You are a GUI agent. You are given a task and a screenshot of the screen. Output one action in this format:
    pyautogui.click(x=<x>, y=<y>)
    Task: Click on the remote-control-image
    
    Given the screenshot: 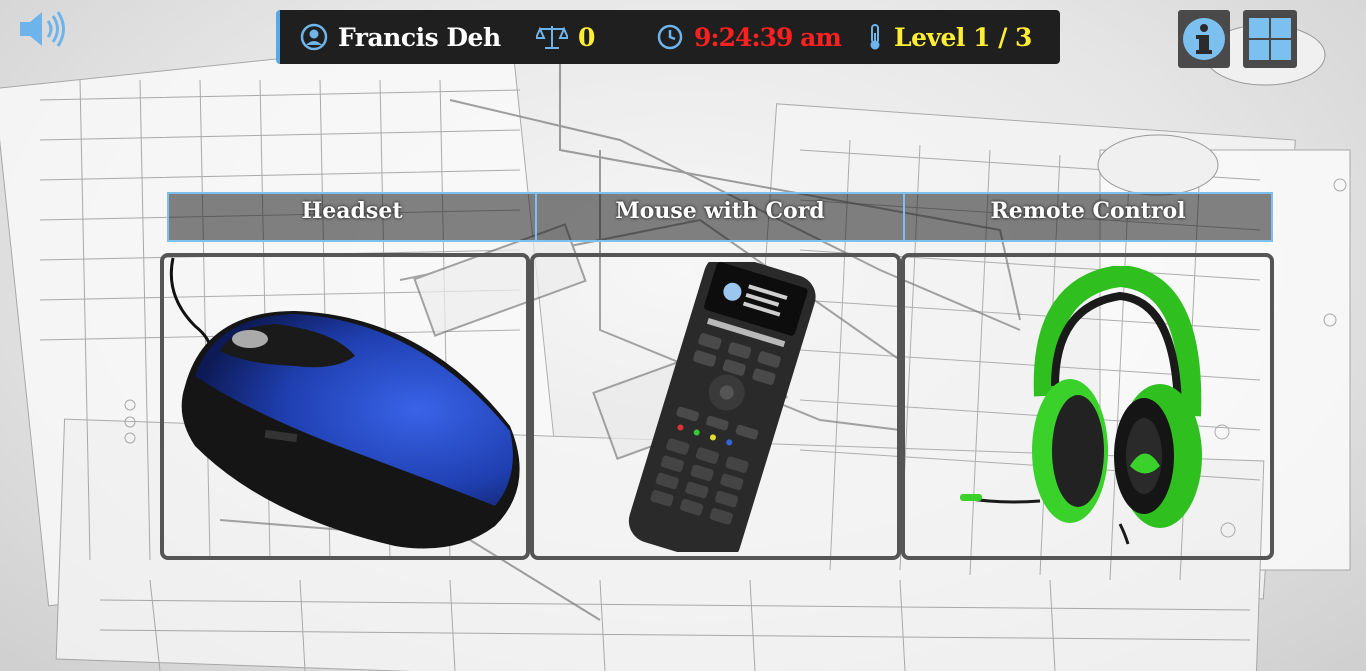 What is the action you would take?
    pyautogui.click(x=722, y=407)
    